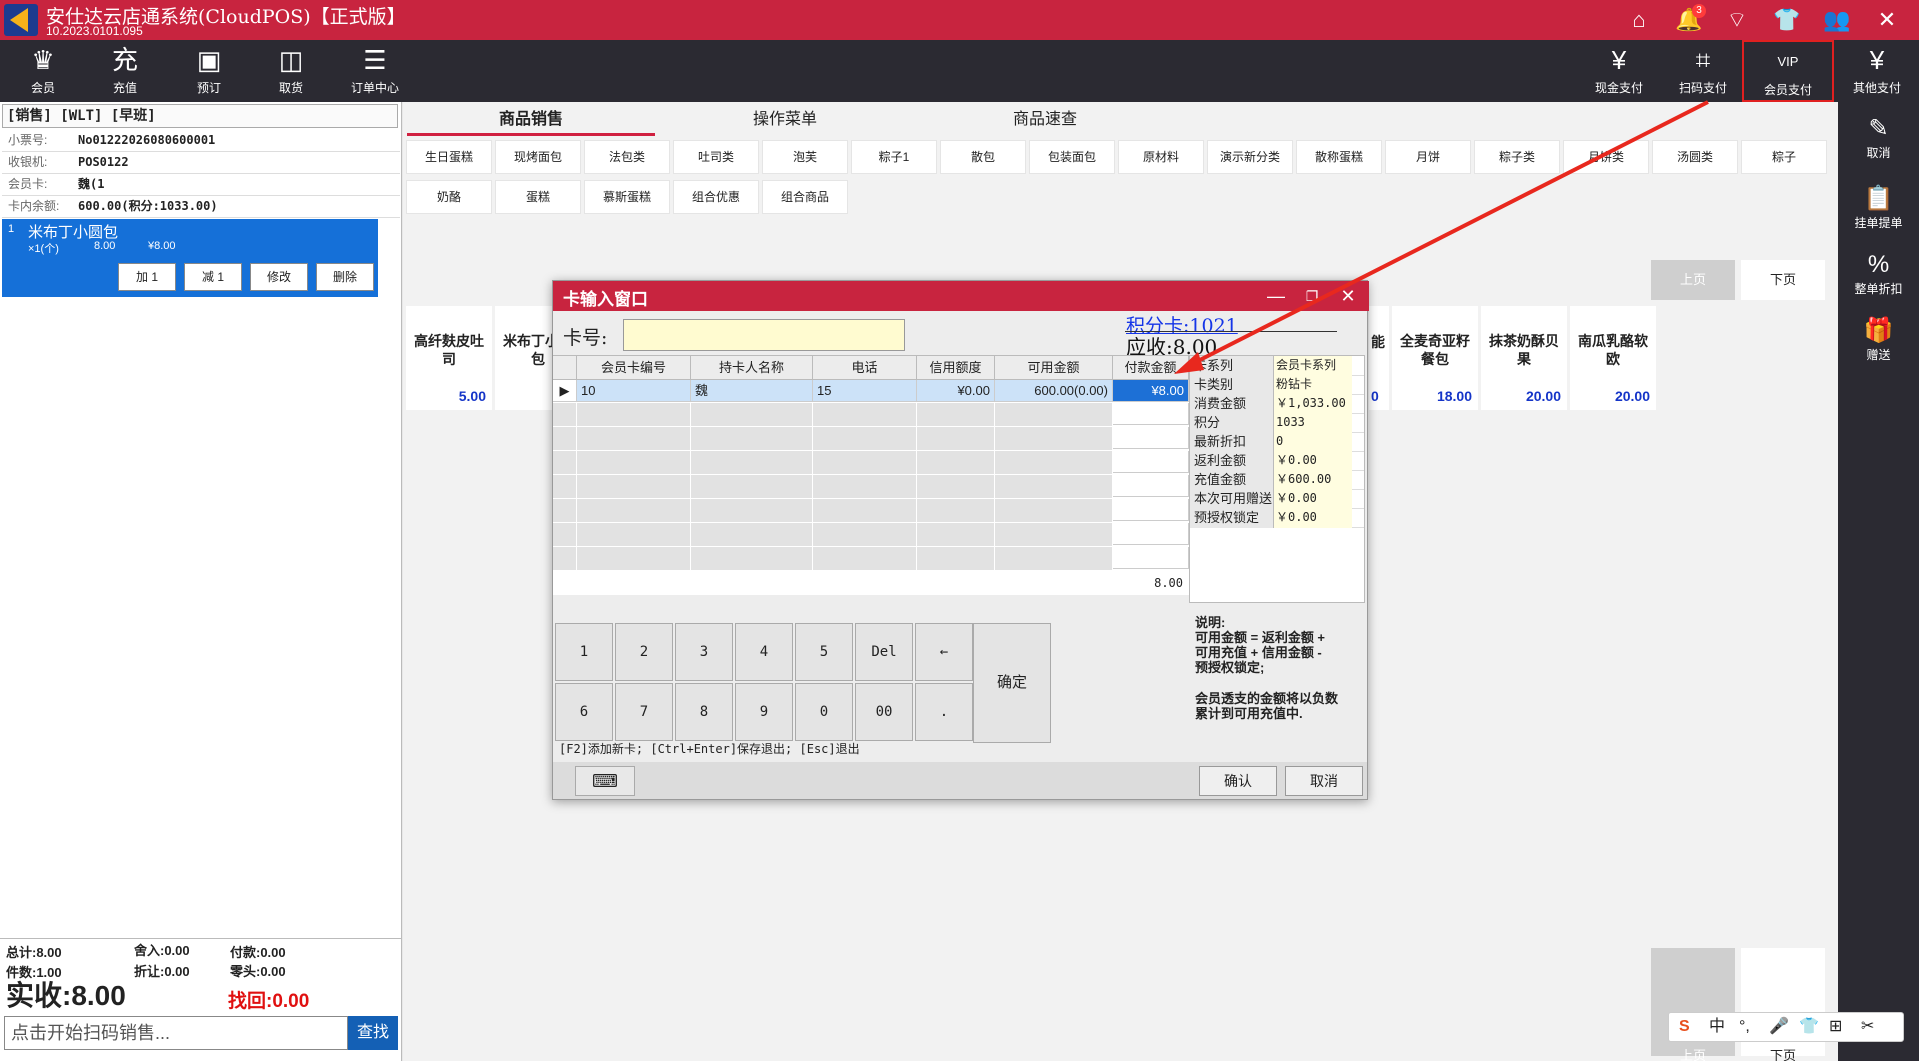 The width and height of the screenshot is (1919, 1061). I want to click on minus-one-button: 减 1, so click(213, 277).